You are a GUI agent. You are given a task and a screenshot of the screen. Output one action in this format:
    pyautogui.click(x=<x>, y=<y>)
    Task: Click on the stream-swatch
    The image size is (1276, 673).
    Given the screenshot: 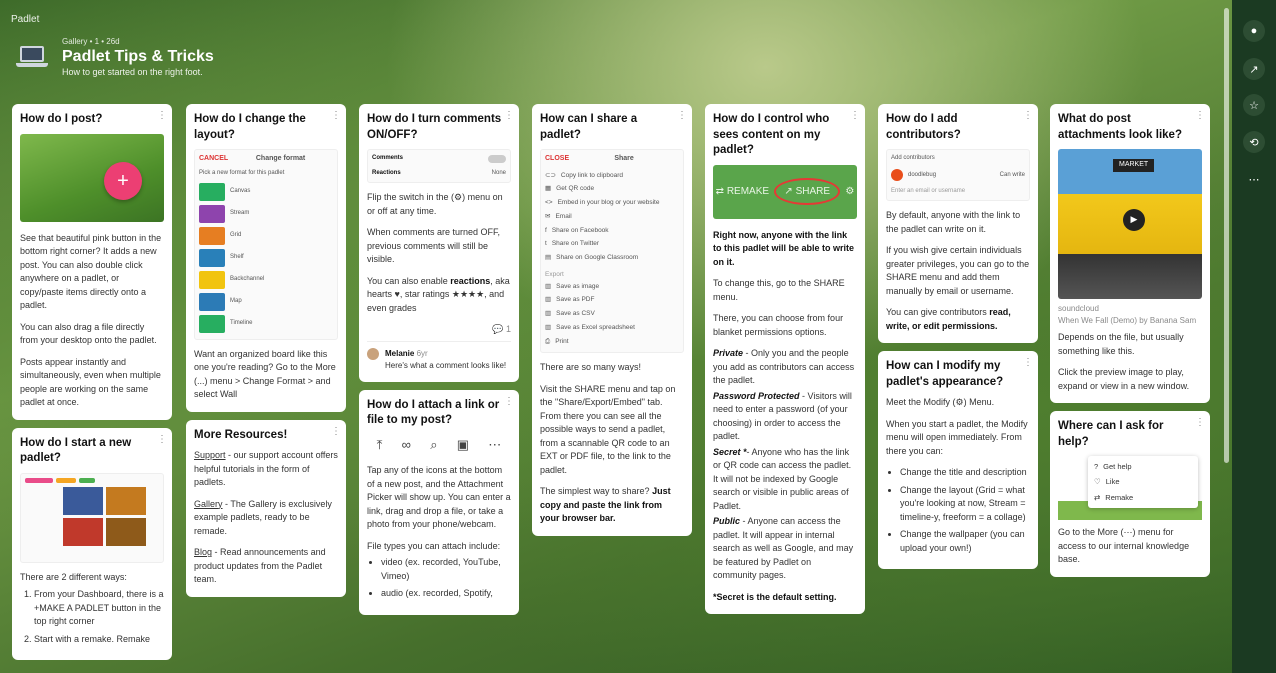 What is the action you would take?
    pyautogui.click(x=212, y=213)
    